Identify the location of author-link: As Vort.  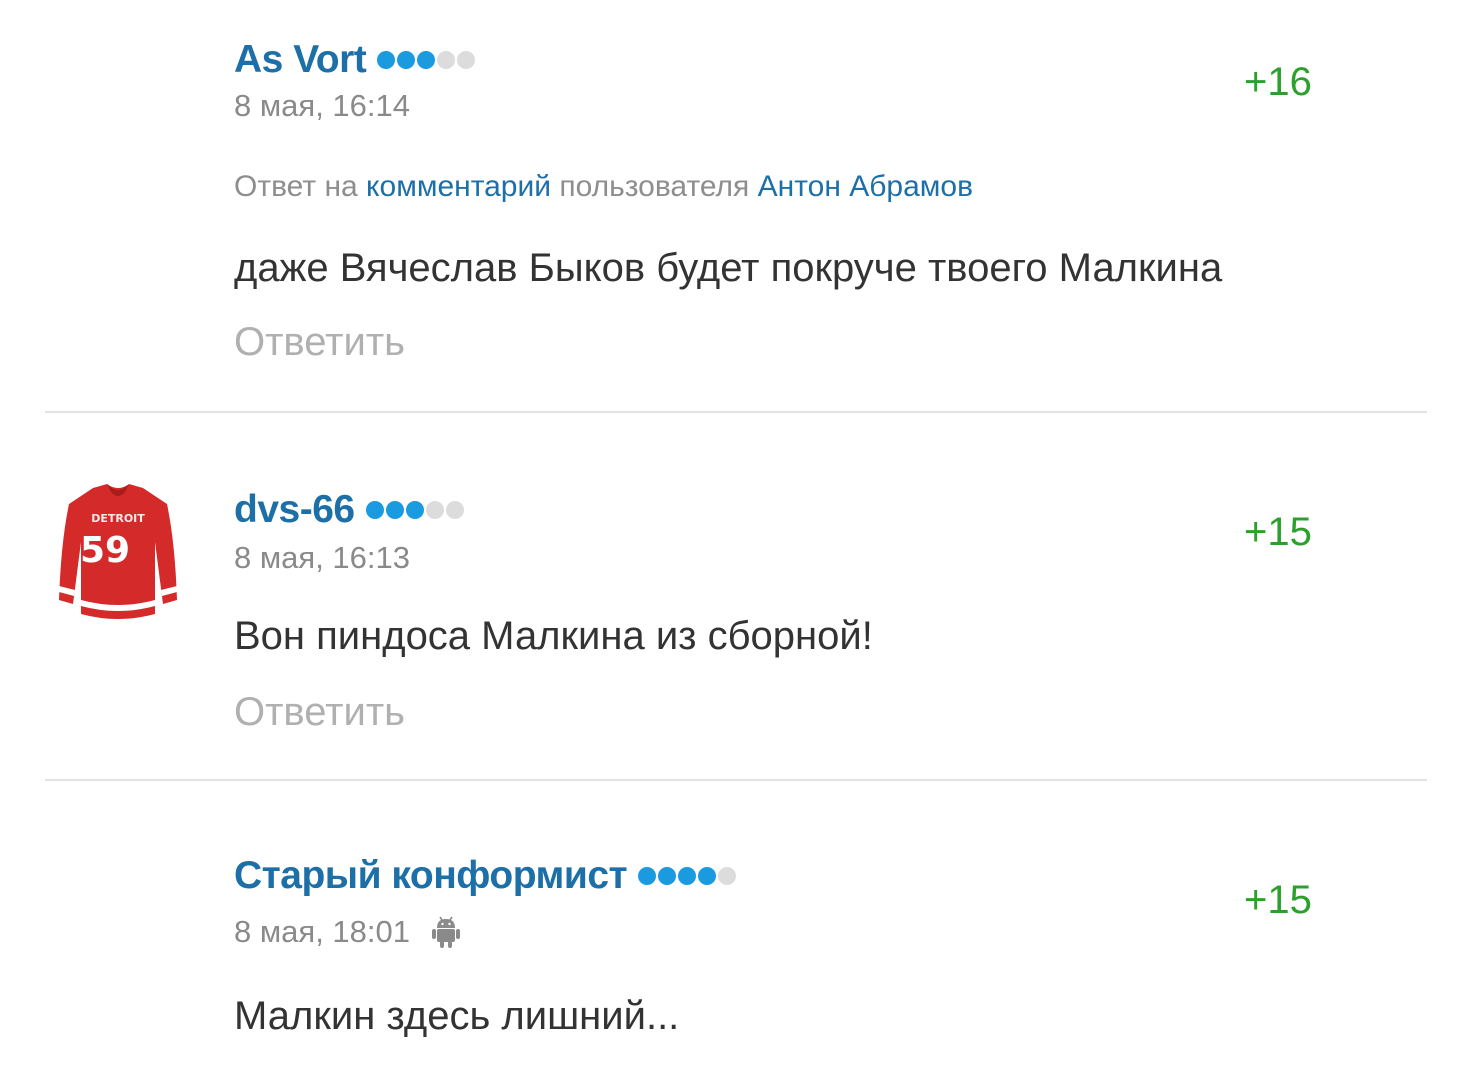
(300, 60).